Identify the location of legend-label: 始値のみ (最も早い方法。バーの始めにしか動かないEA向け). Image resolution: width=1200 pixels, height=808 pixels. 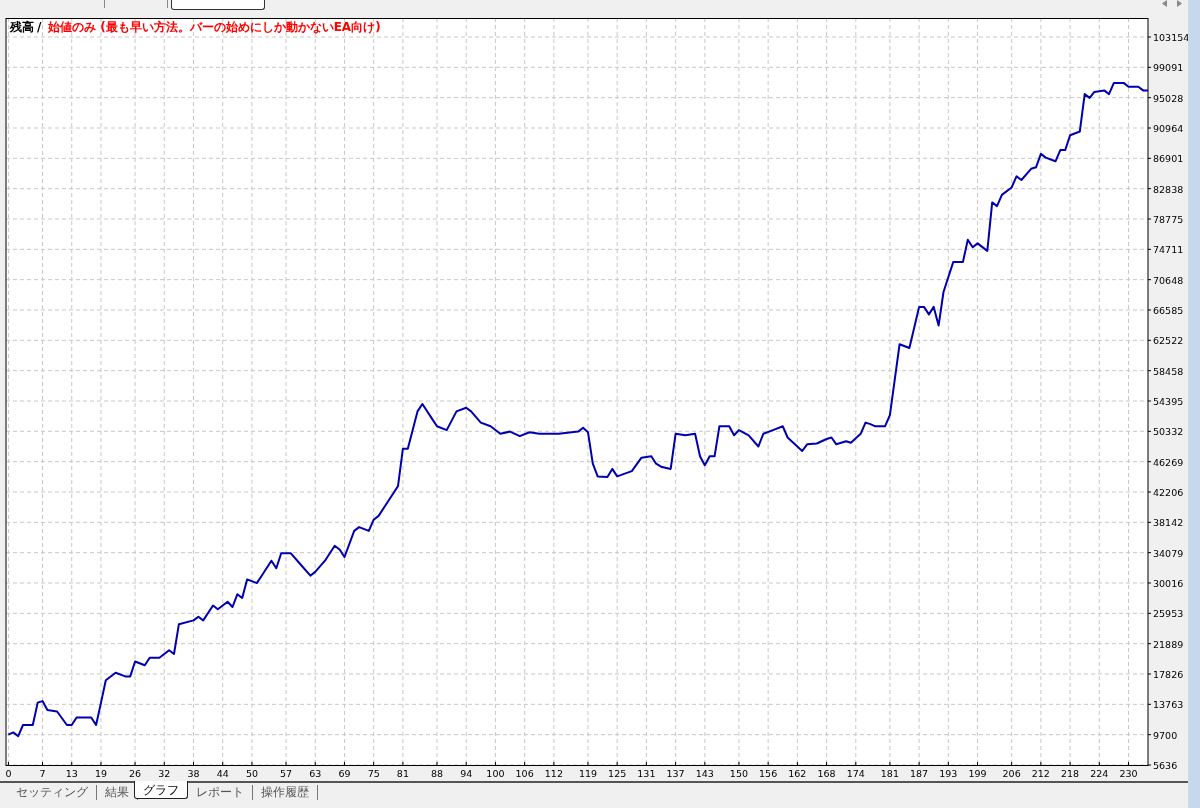
(214, 27).